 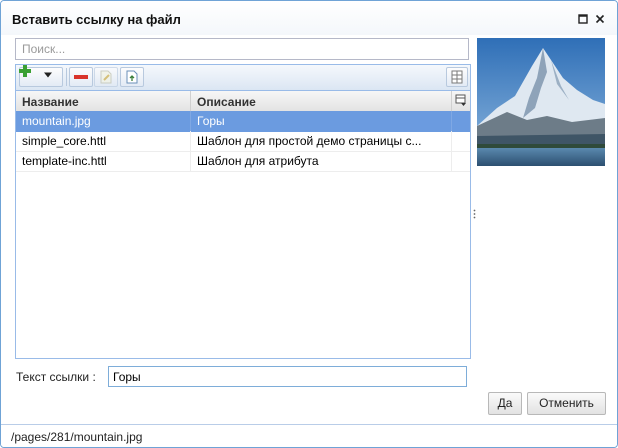 What do you see at coordinates (583, 19) in the screenshot?
I see `maximize-icon` at bounding box center [583, 19].